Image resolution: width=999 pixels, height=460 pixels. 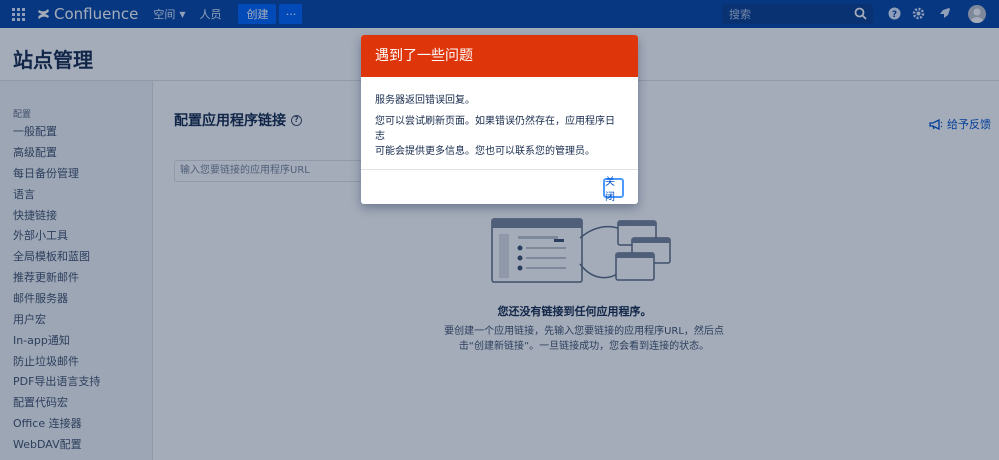 I want to click on dialog-footer: 关闭, so click(x=499, y=186).